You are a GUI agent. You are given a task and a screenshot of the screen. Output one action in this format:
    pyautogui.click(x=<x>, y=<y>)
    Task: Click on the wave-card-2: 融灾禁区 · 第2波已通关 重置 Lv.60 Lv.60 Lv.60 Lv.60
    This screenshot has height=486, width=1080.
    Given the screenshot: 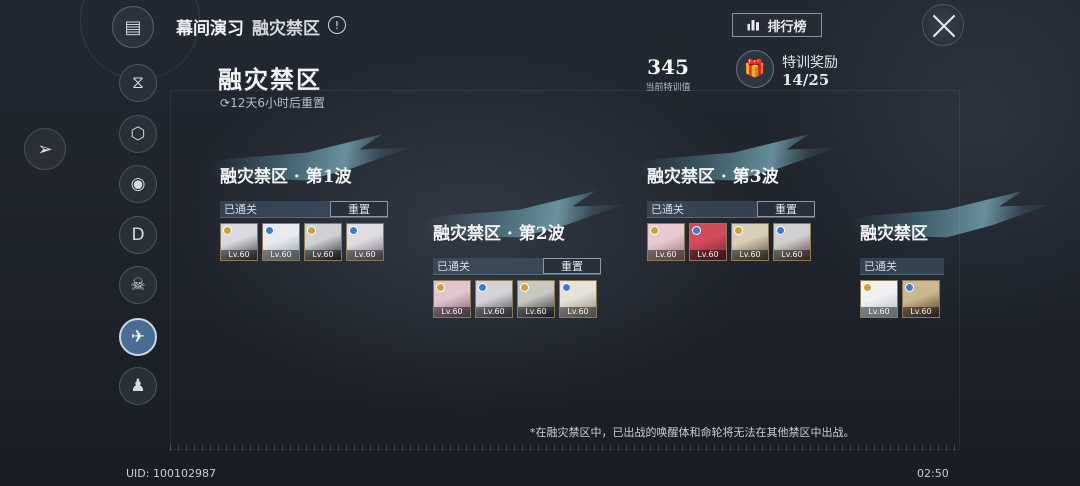 What is the action you would take?
    pyautogui.click(x=508, y=254)
    